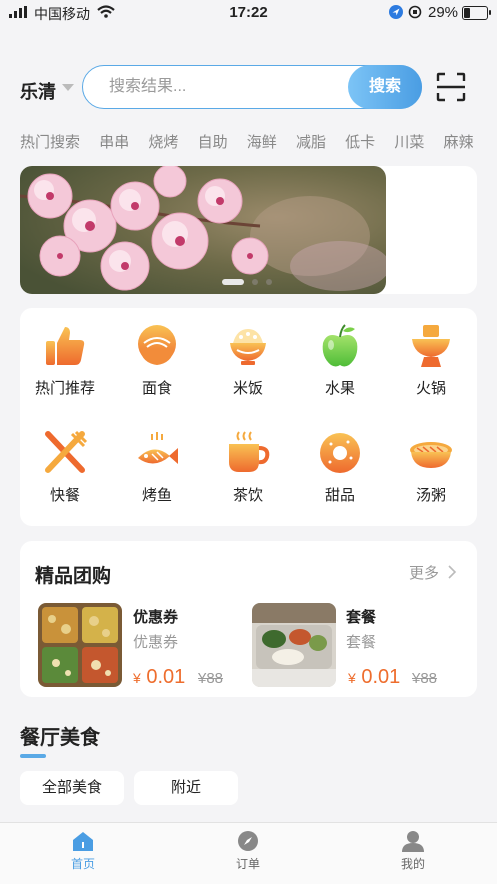 The image size is (497, 884). What do you see at coordinates (73, 576) in the screenshot?
I see `section-title: 精品团购` at bounding box center [73, 576].